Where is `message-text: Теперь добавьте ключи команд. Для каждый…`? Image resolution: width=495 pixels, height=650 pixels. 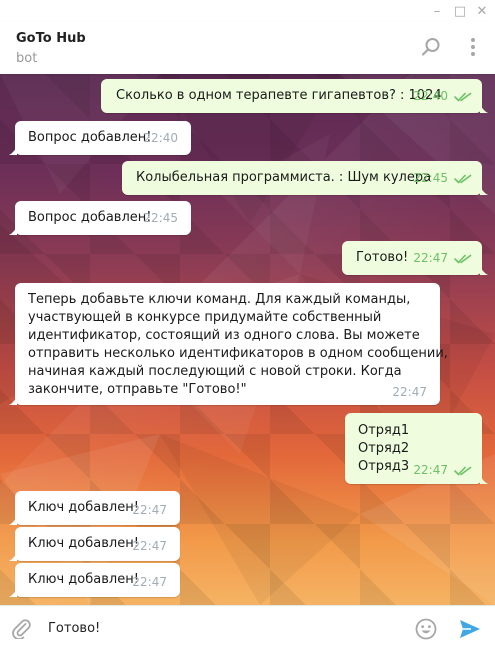 message-text: Теперь добавьте ключи команд. Для каждый… is located at coordinates (238, 344).